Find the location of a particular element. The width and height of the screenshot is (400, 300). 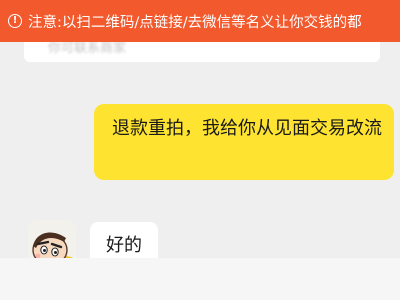

bottom-area is located at coordinates (200, 279).